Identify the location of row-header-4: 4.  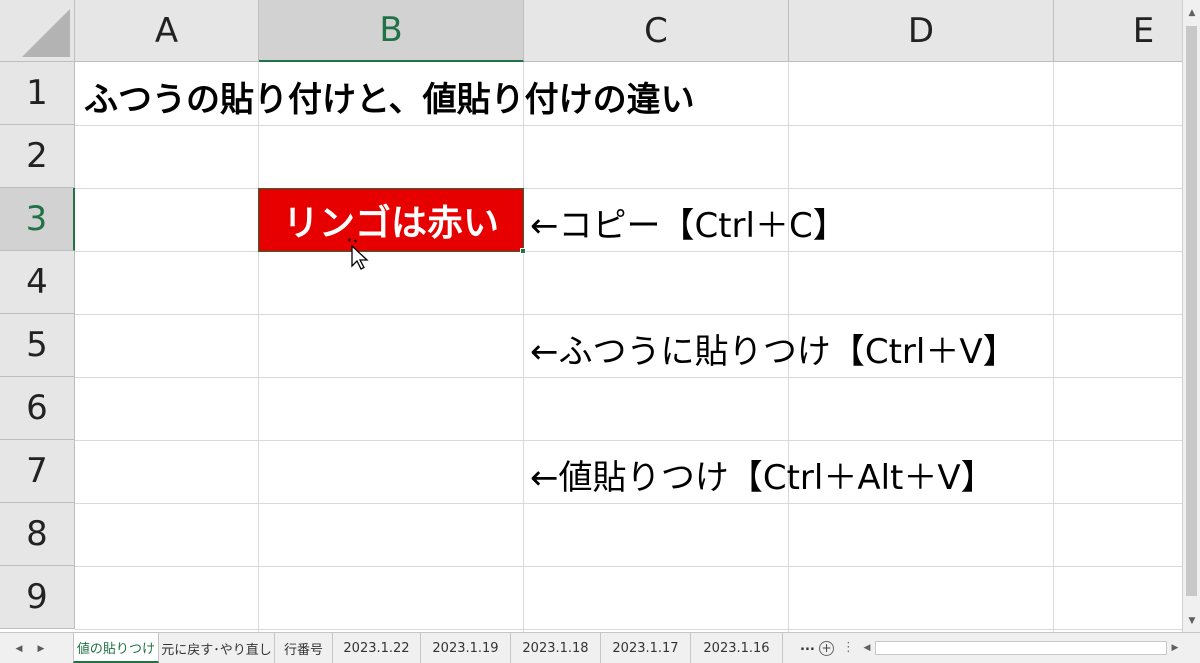
(37, 282).